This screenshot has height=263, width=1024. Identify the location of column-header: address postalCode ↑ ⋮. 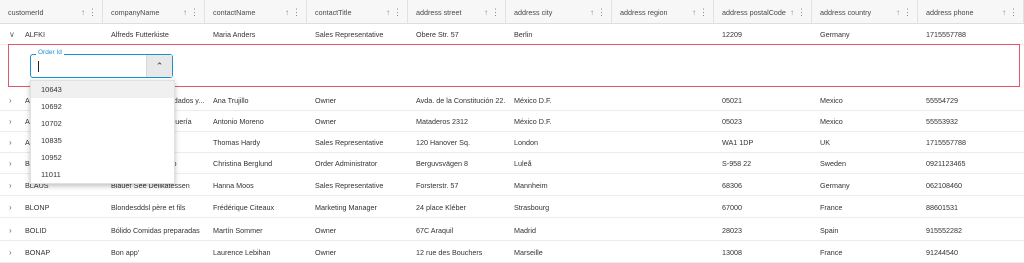
(763, 12).